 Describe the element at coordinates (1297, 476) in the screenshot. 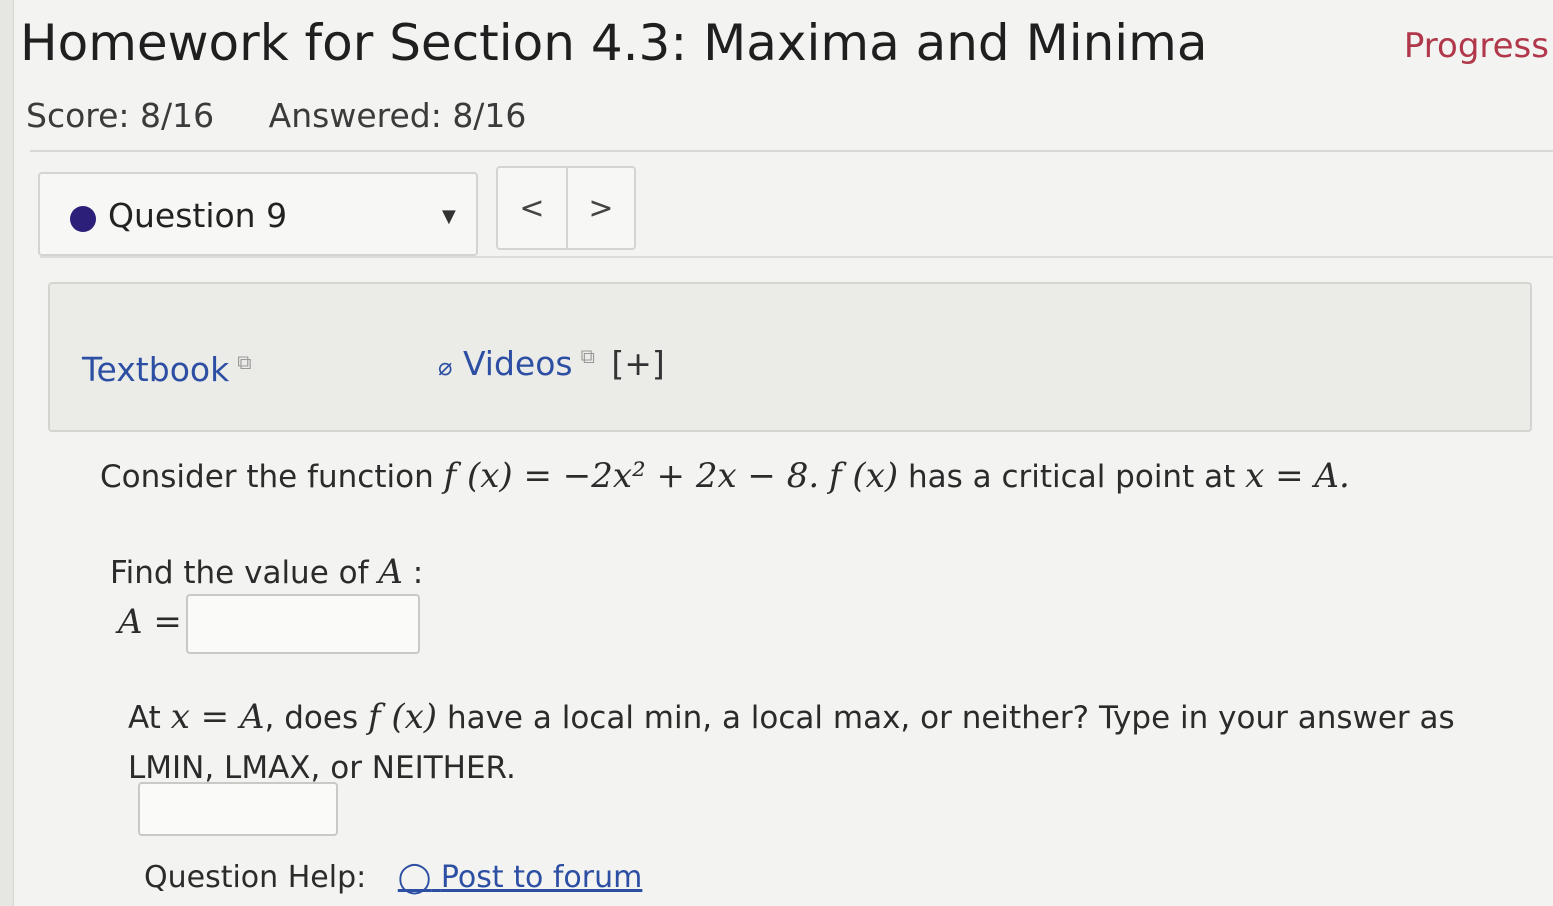

I see `critical-equation: x = A.` at that location.